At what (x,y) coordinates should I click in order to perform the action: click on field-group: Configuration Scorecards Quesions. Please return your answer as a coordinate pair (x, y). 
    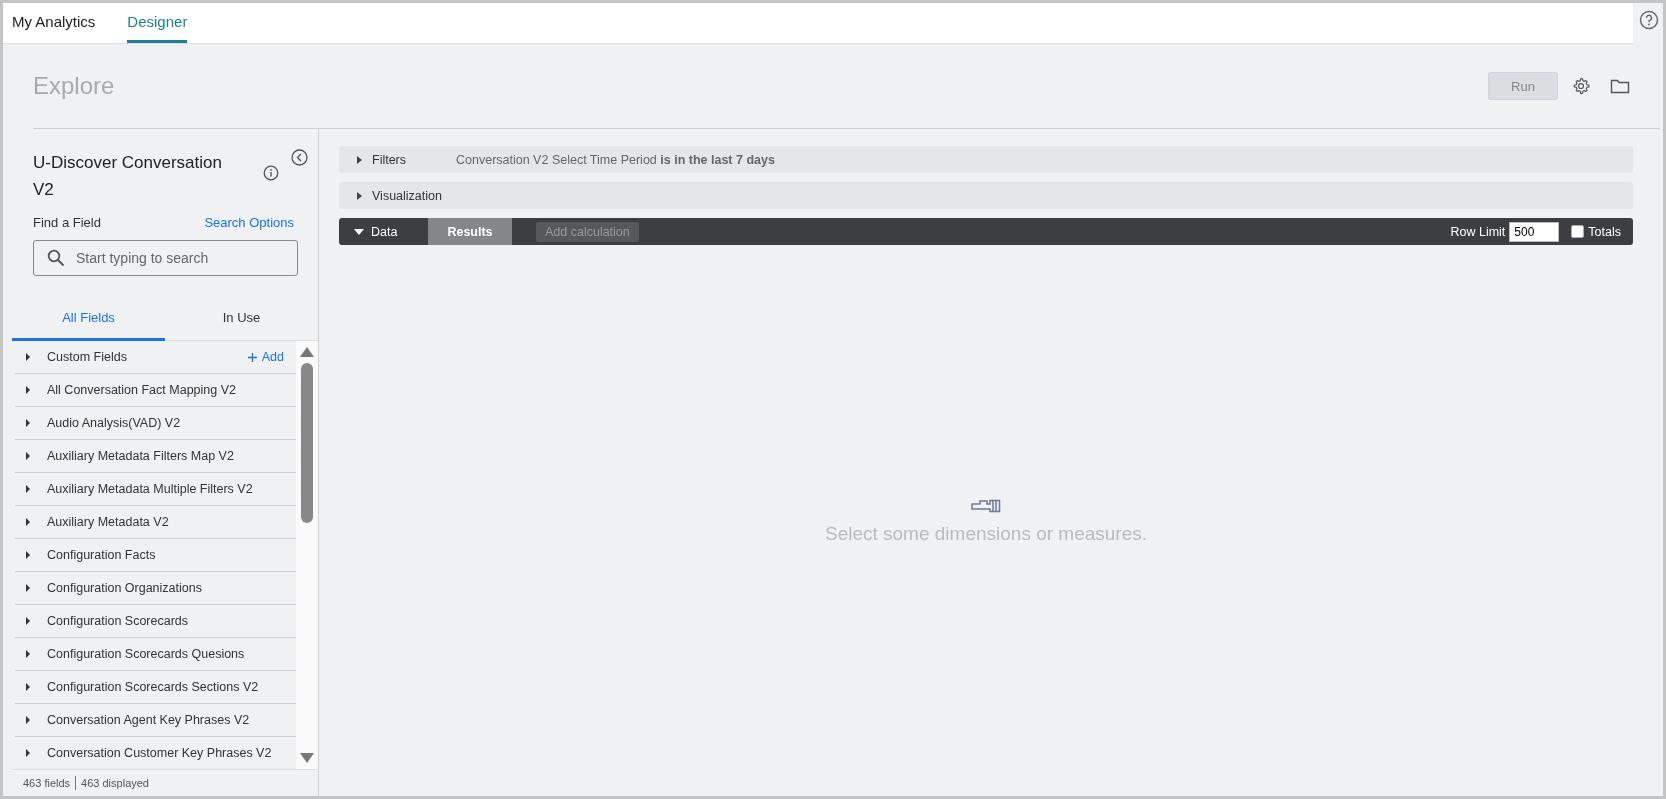
    Looking at the image, I should click on (171, 654).